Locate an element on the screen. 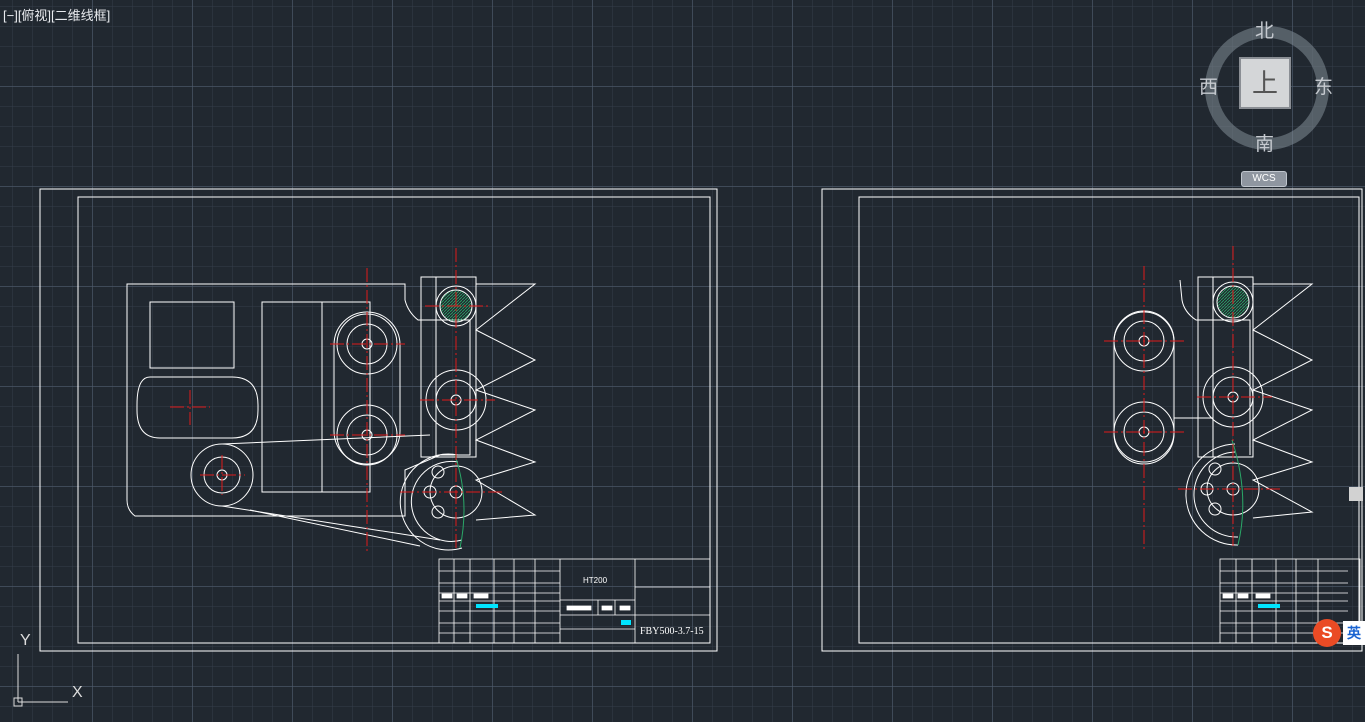 Image resolution: width=1365 pixels, height=722 pixels. ime-language-toggle: 英 is located at coordinates (1354, 633).